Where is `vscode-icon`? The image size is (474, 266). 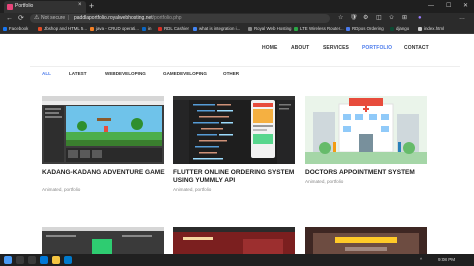
vscode-icon is located at coordinates (68, 260).